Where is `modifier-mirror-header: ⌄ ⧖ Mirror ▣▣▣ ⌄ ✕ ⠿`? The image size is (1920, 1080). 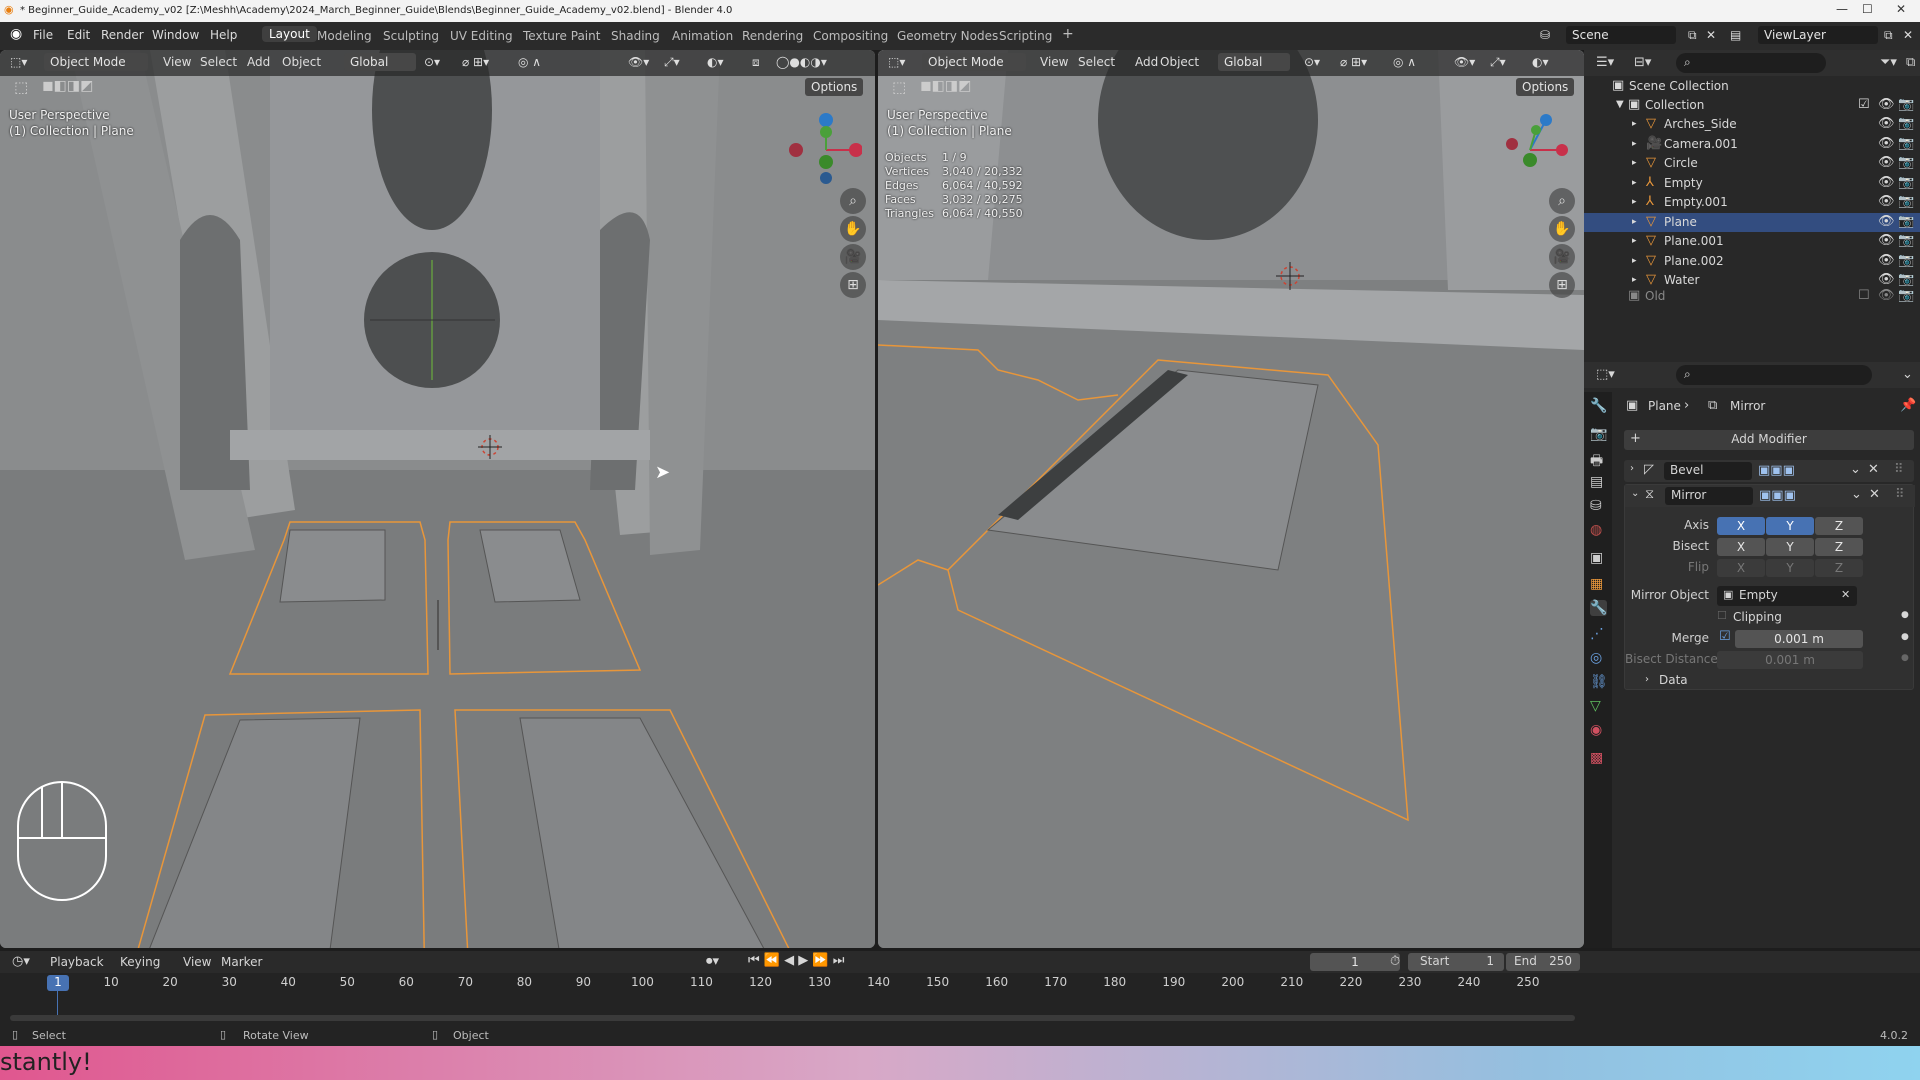 modifier-mirror-header: ⌄ ⧖ Mirror ▣▣▣ ⌄ ✕ ⠿ is located at coordinates (1770, 496).